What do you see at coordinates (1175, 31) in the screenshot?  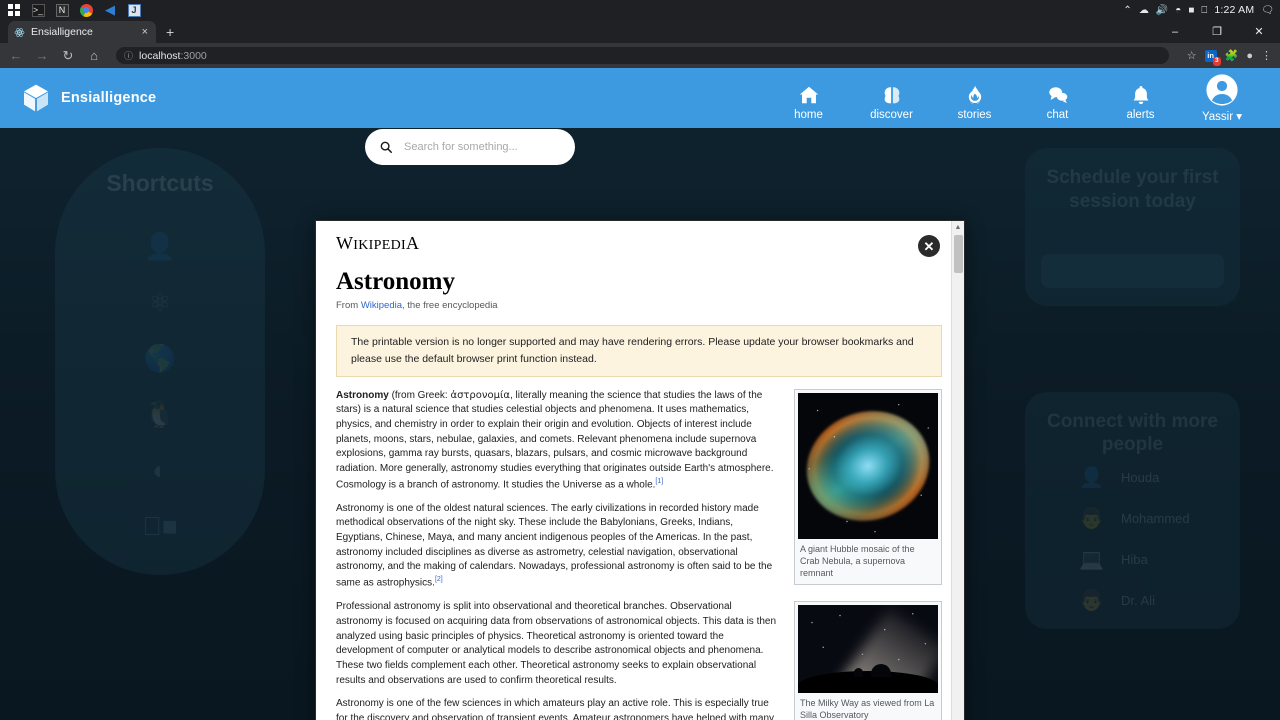 I see `window-minimize-button: –` at bounding box center [1175, 31].